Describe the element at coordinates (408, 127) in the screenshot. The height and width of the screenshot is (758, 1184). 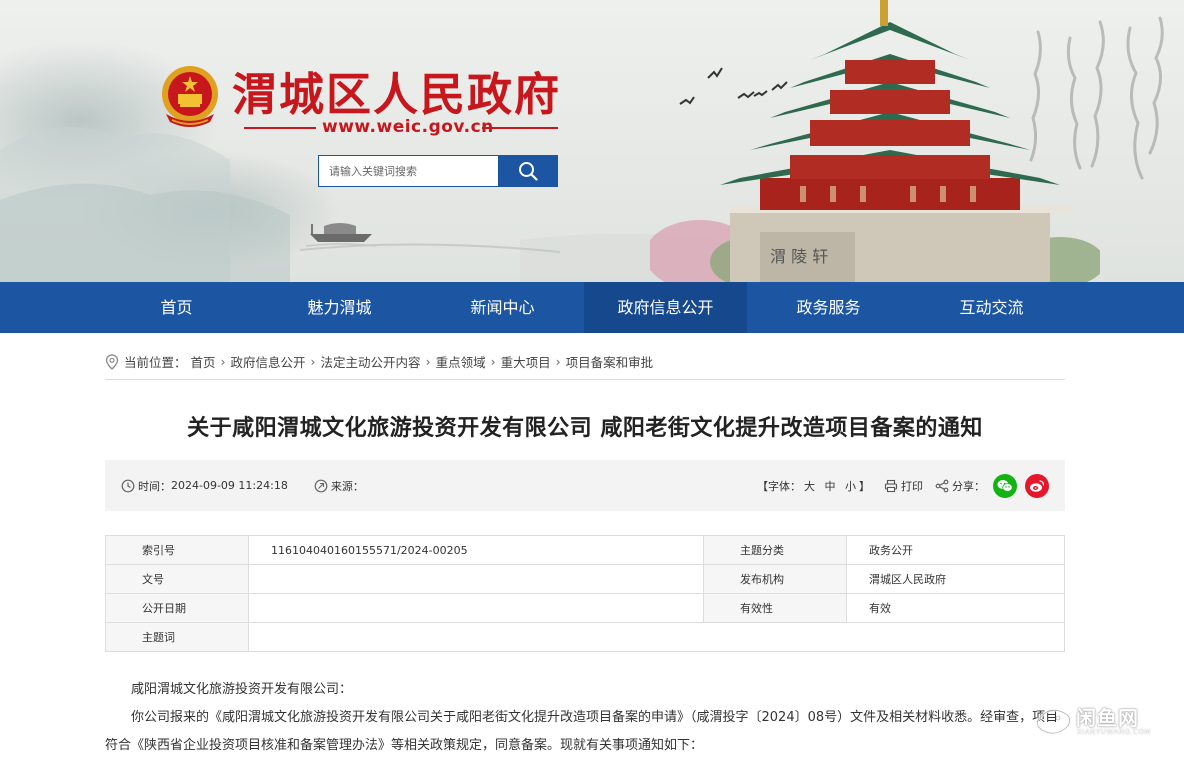
I see `site-url: www.weic.gov.cn` at that location.